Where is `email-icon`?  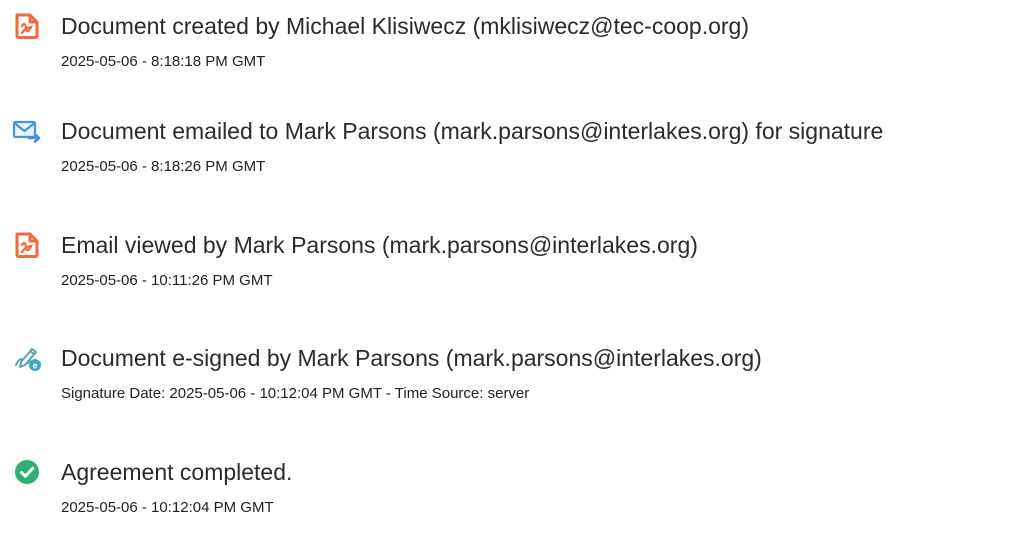 email-icon is located at coordinates (27, 131).